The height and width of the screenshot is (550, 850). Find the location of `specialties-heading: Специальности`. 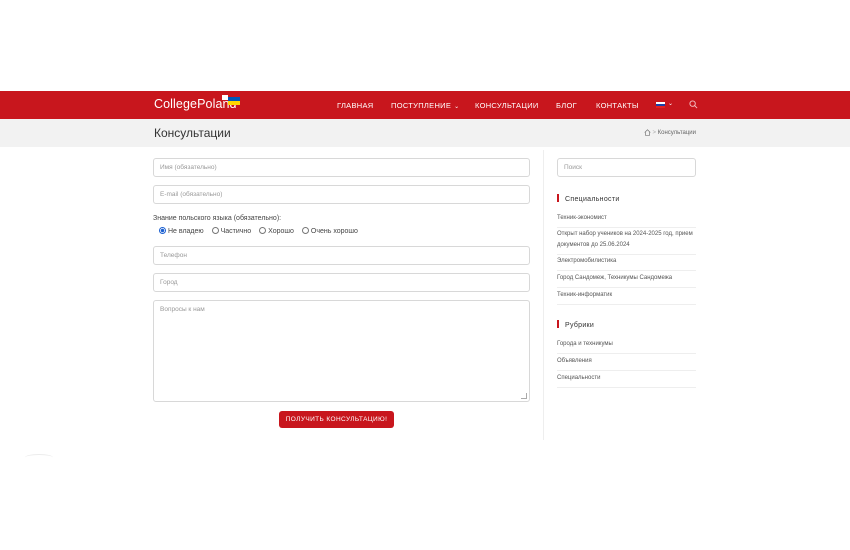

specialties-heading: Специальности is located at coordinates (588, 198).